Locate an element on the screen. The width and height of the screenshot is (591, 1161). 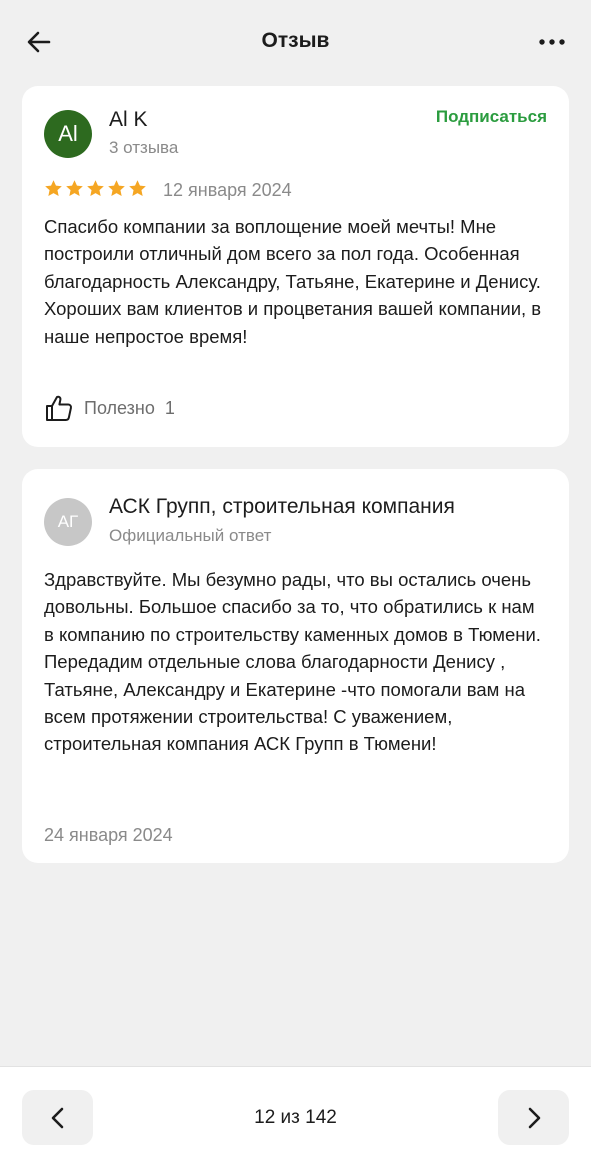
answer-date: 24 января 2024 is located at coordinates (108, 835).